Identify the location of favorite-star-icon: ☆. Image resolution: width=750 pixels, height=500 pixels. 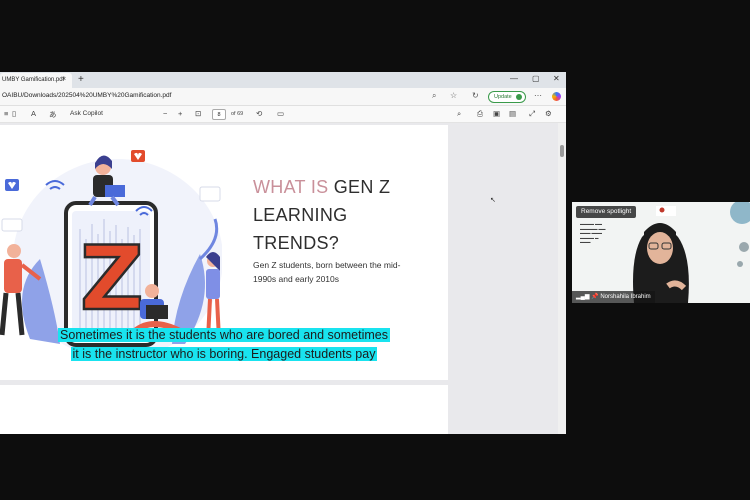
(453, 95).